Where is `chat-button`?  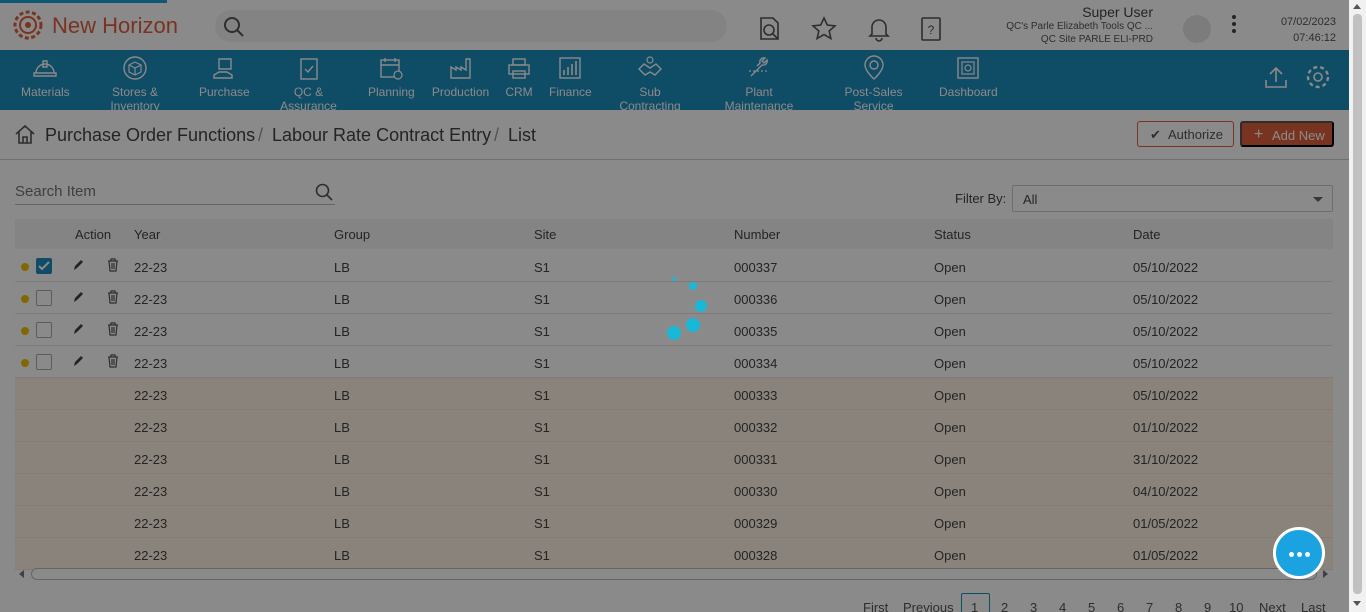 chat-button is located at coordinates (1299, 553).